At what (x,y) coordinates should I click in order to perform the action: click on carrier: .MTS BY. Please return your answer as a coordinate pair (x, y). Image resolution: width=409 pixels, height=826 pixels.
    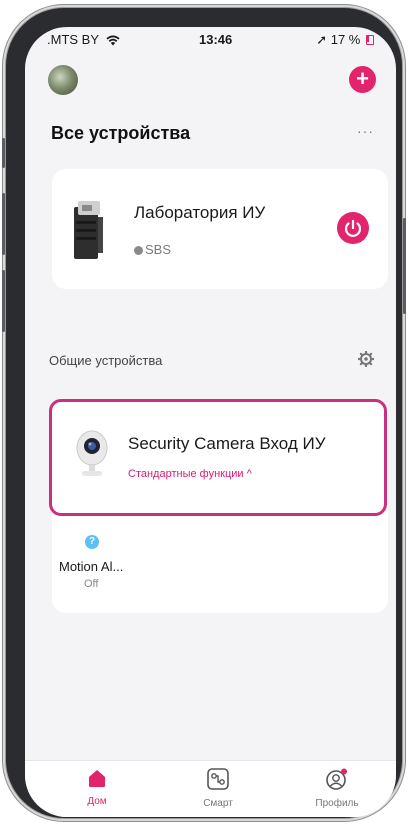
    Looking at the image, I should click on (84, 39).